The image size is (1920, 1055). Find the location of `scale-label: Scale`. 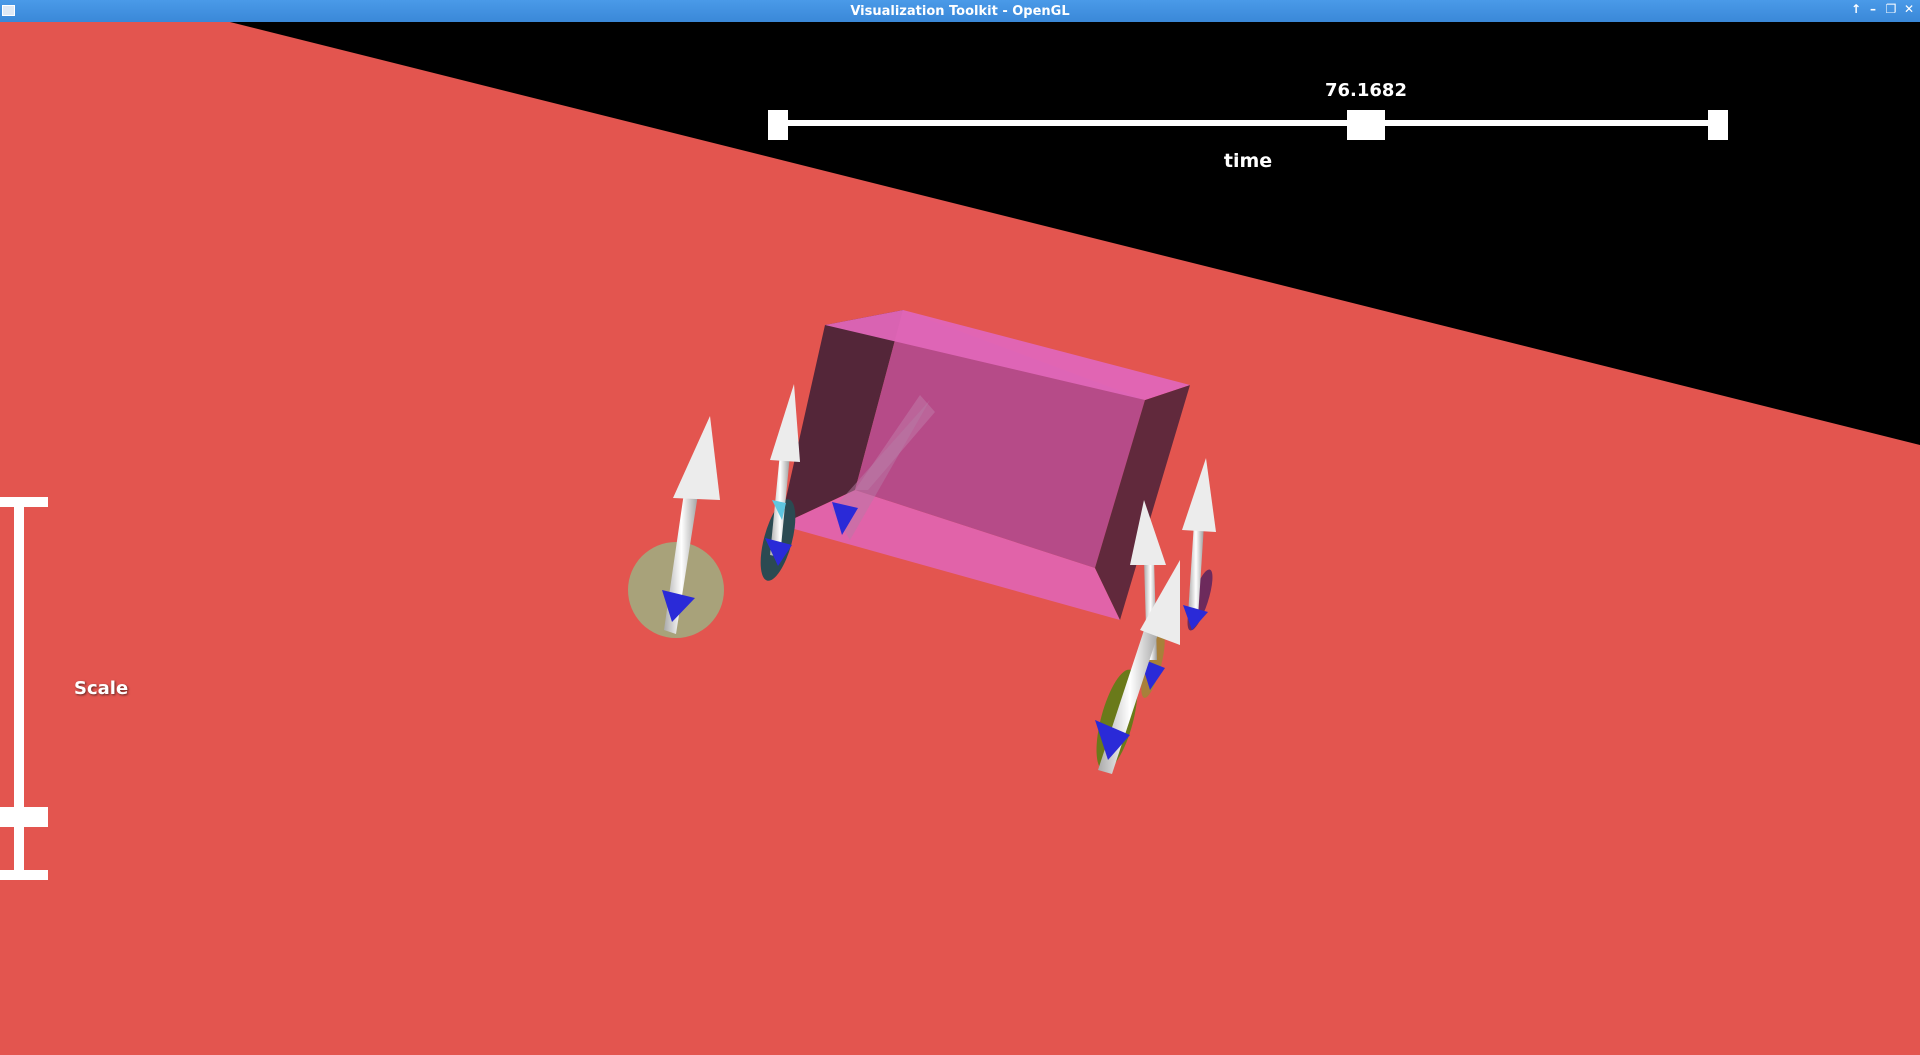

scale-label: Scale is located at coordinates (101, 688).